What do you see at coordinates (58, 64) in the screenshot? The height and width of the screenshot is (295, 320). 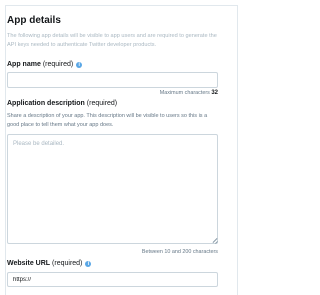 I see `app-name-required: (required)` at bounding box center [58, 64].